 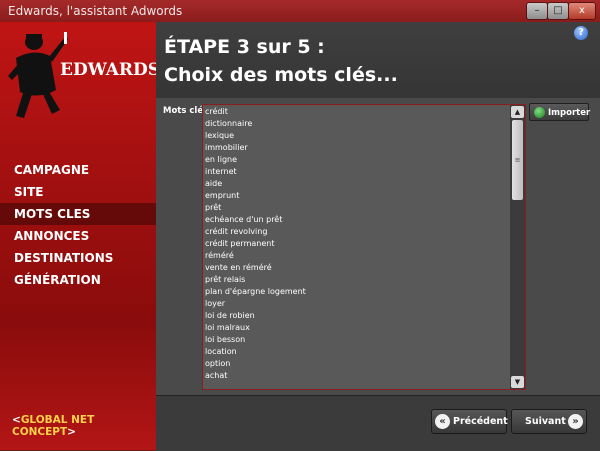 What do you see at coordinates (537, 11) in the screenshot?
I see `minimize-button: –` at bounding box center [537, 11].